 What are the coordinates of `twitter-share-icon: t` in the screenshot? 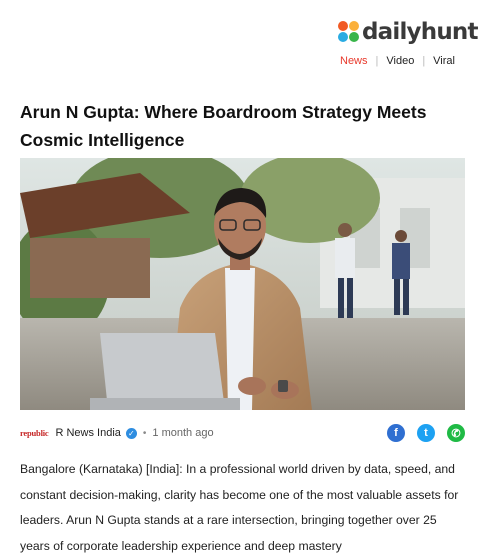 It's located at (426, 433).